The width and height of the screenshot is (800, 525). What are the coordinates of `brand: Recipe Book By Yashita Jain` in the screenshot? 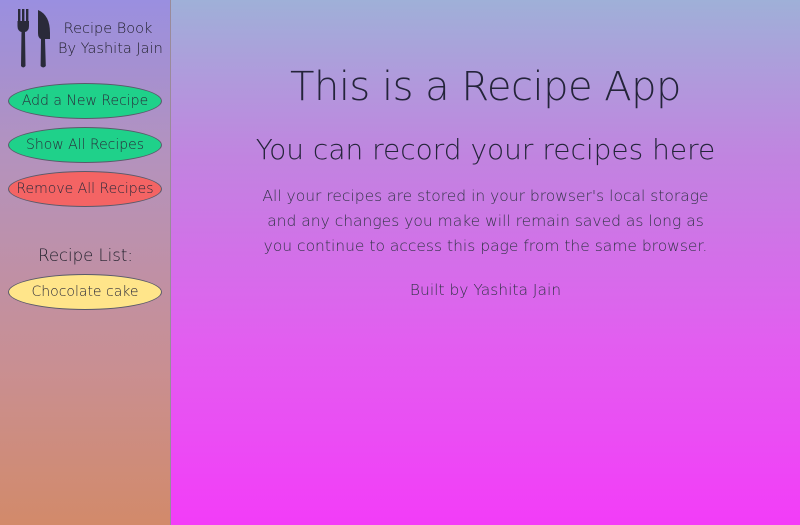 It's located at (85, 40).